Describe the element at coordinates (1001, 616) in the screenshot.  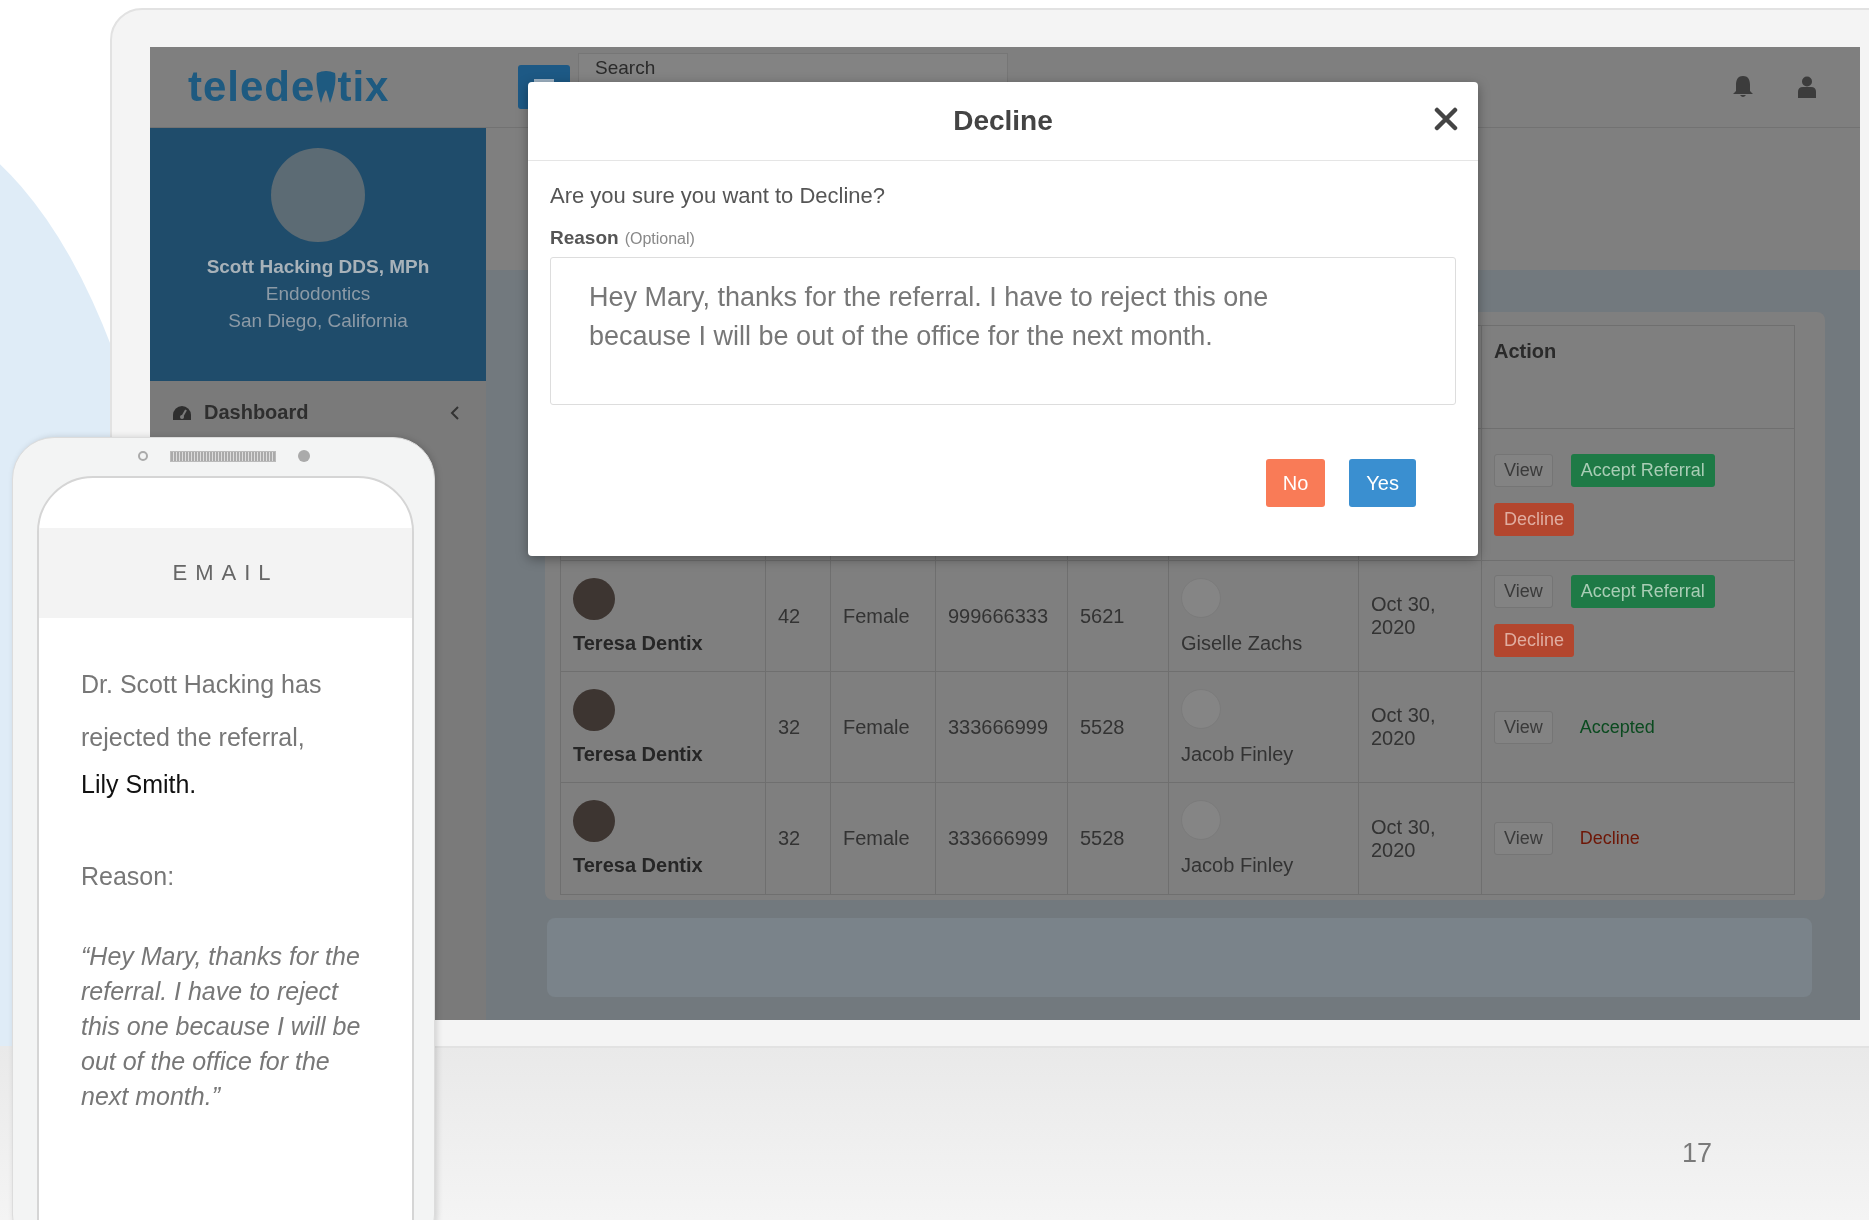
I see `table-cell: 999666333` at that location.